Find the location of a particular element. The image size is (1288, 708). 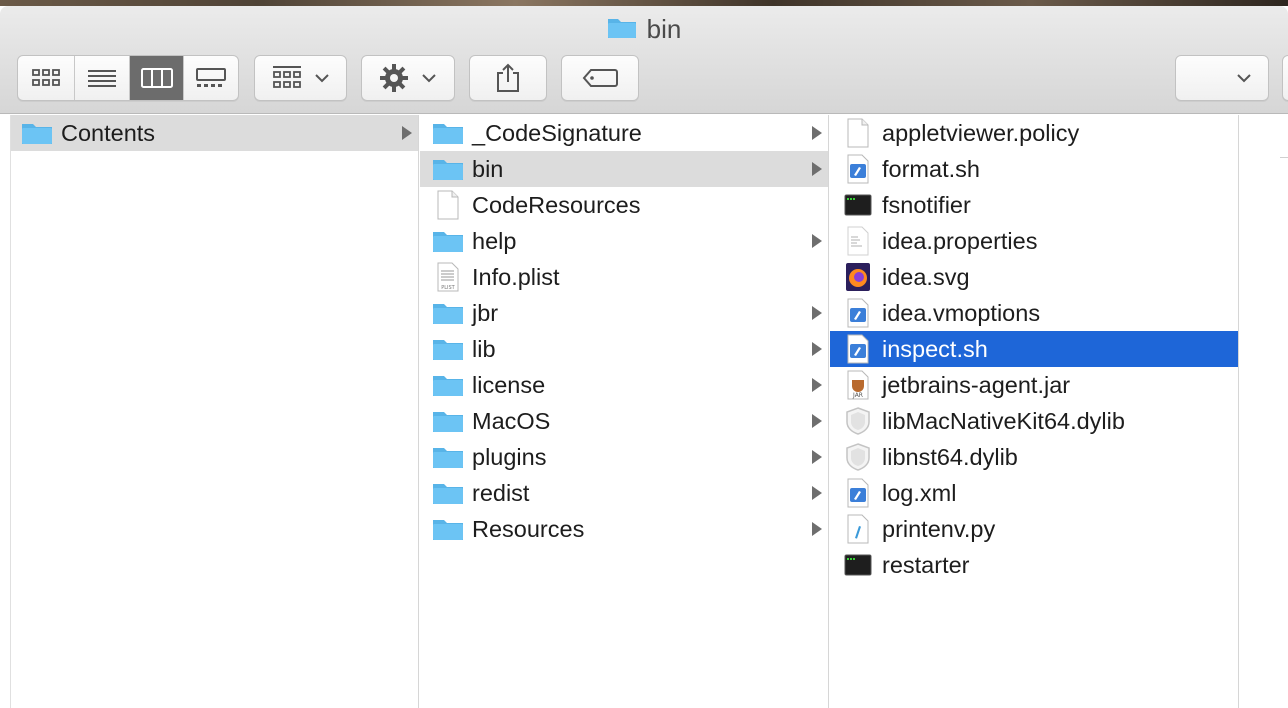

icon-view-button is located at coordinates (46, 78).